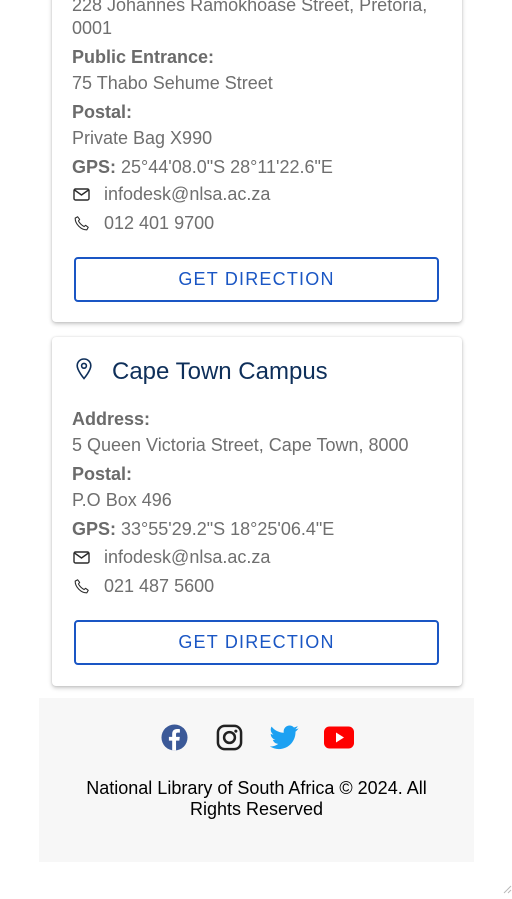 The width and height of the screenshot is (512, 899). I want to click on pretoria-postal-value: Private Bag X990, so click(142, 138).